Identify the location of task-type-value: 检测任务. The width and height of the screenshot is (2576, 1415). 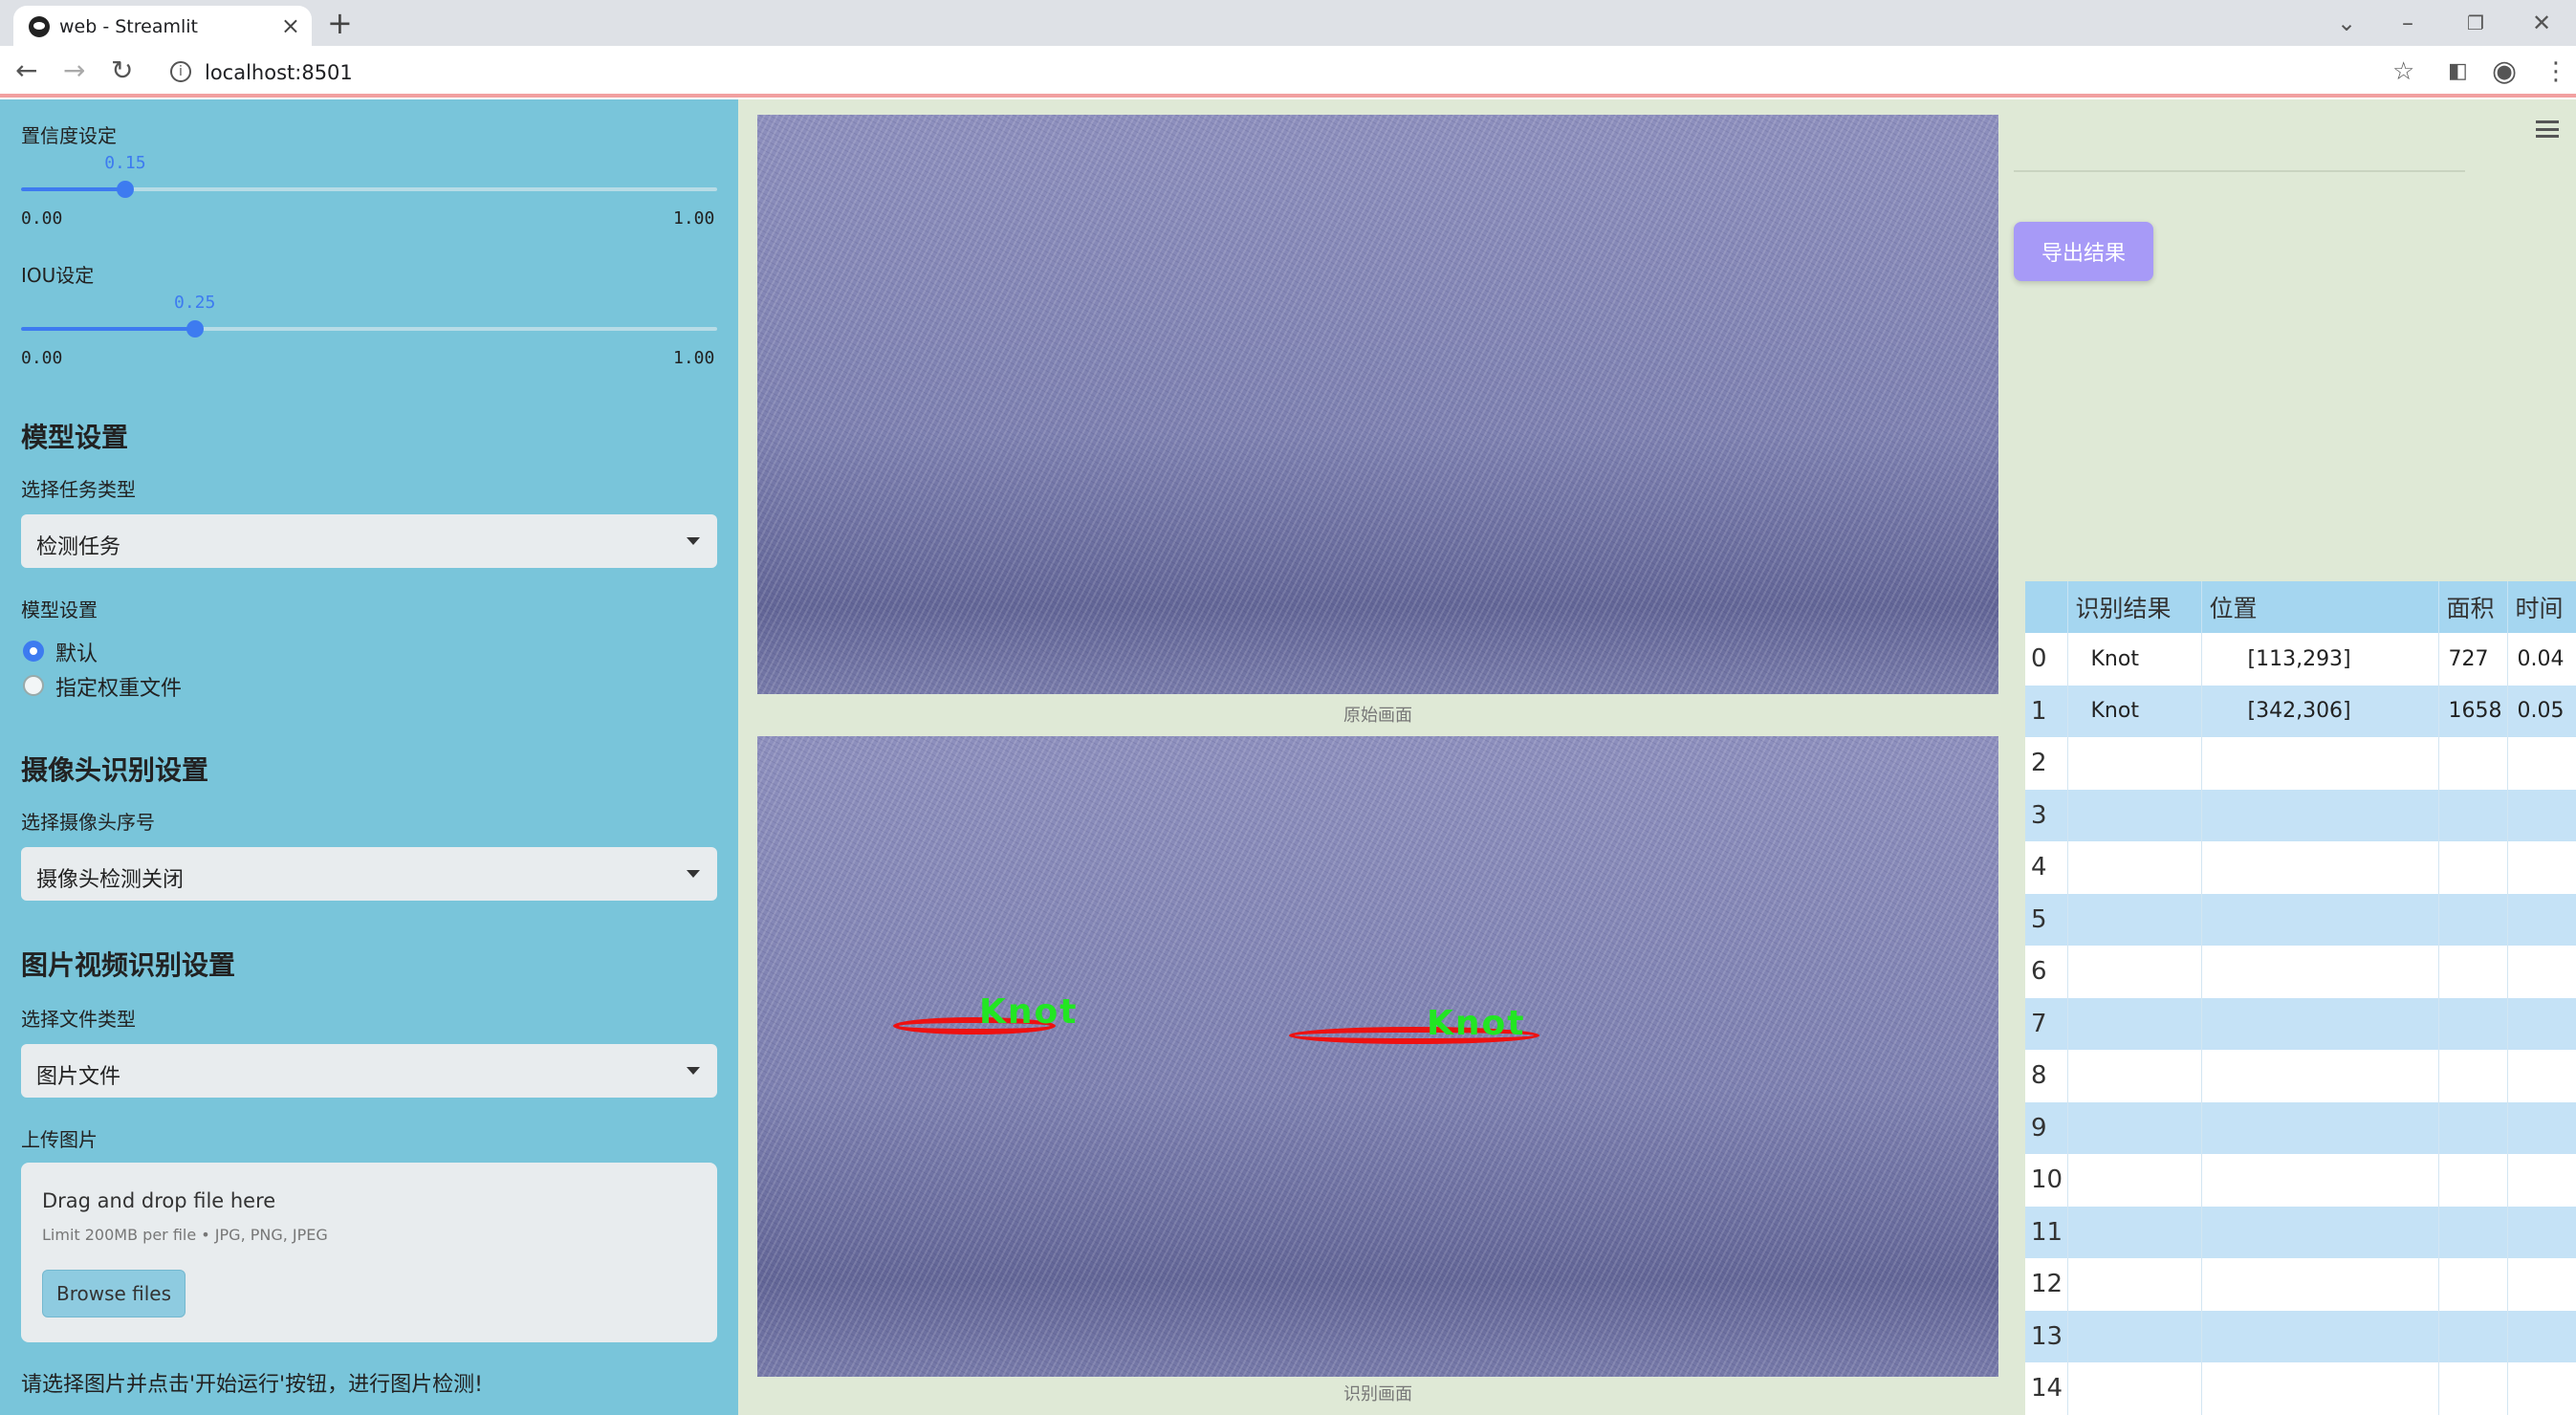
(78, 547).